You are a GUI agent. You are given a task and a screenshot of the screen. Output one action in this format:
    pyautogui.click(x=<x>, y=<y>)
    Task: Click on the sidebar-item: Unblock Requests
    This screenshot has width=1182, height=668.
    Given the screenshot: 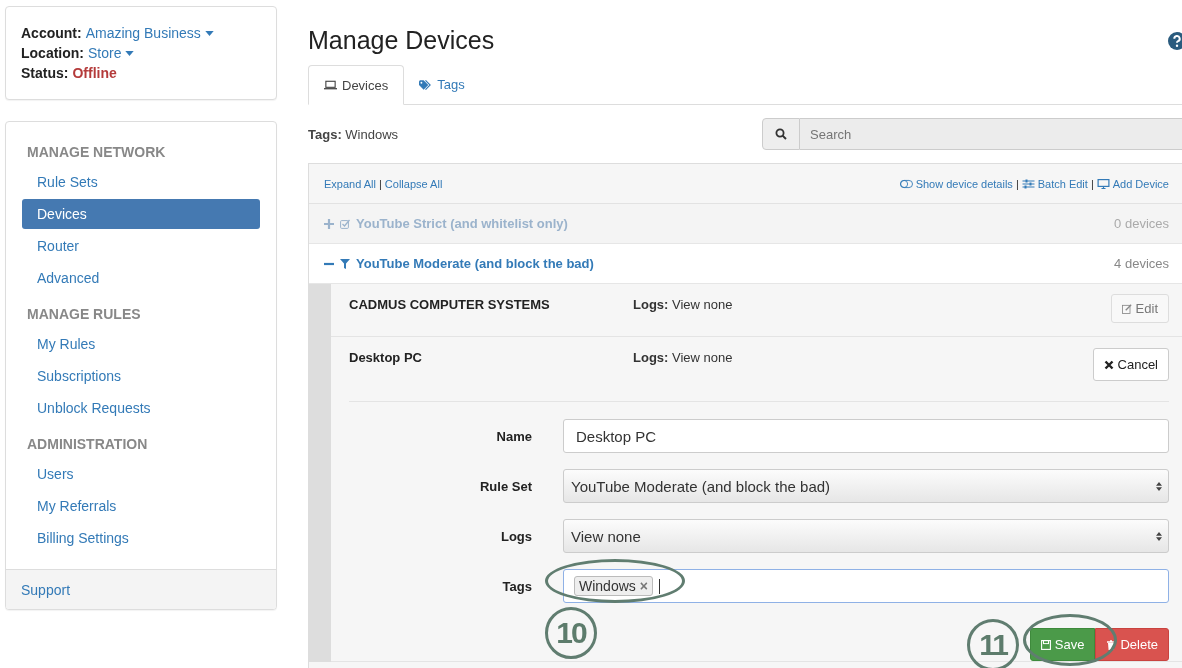 What is the action you would take?
    pyautogui.click(x=141, y=408)
    